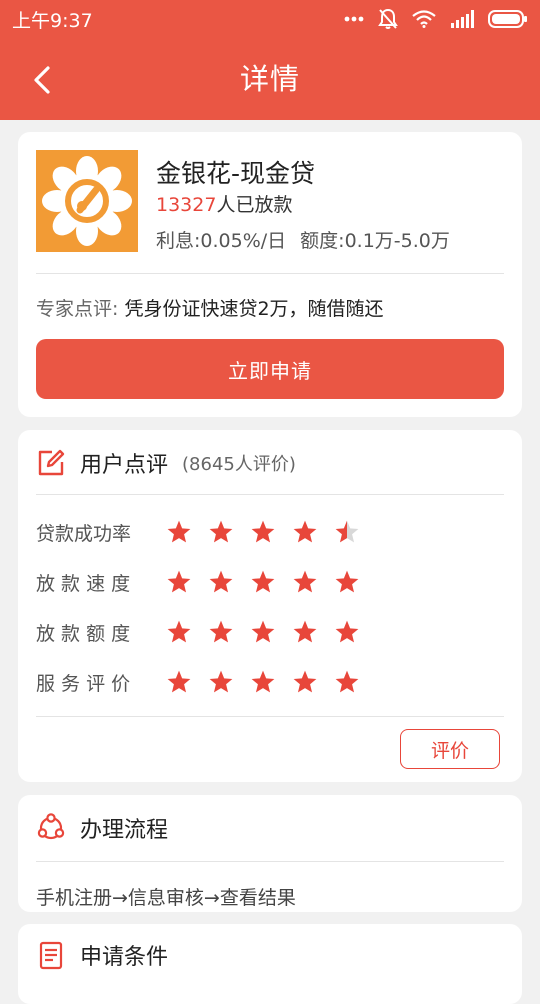 This screenshot has width=540, height=1004. What do you see at coordinates (388, 18) in the screenshot?
I see `mute-bell-icon` at bounding box center [388, 18].